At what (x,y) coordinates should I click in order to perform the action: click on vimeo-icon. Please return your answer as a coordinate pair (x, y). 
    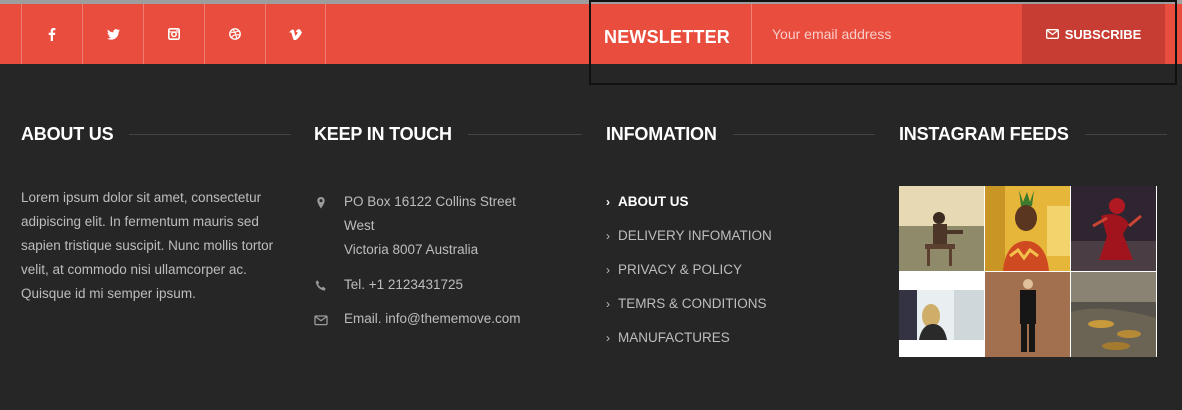
    Looking at the image, I should click on (295, 34).